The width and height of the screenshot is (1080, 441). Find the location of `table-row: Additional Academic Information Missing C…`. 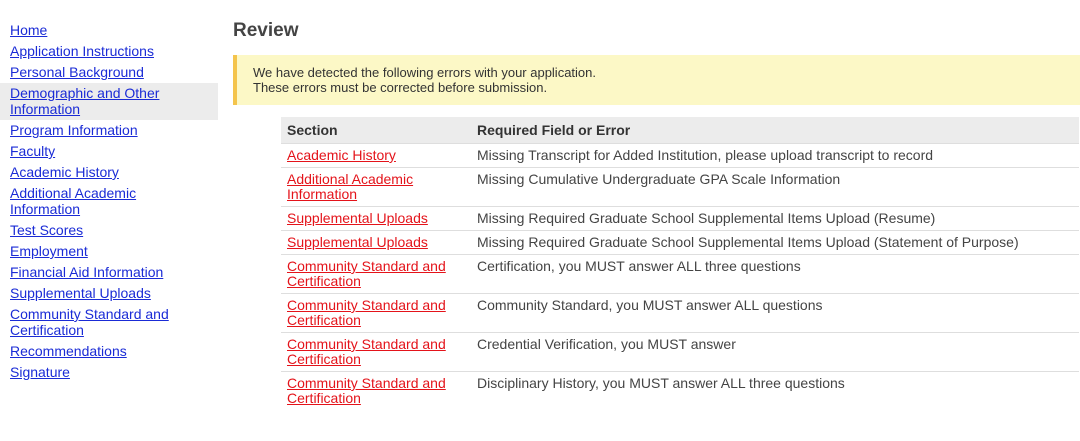

table-row: Additional Academic Information Missing C… is located at coordinates (680, 187).